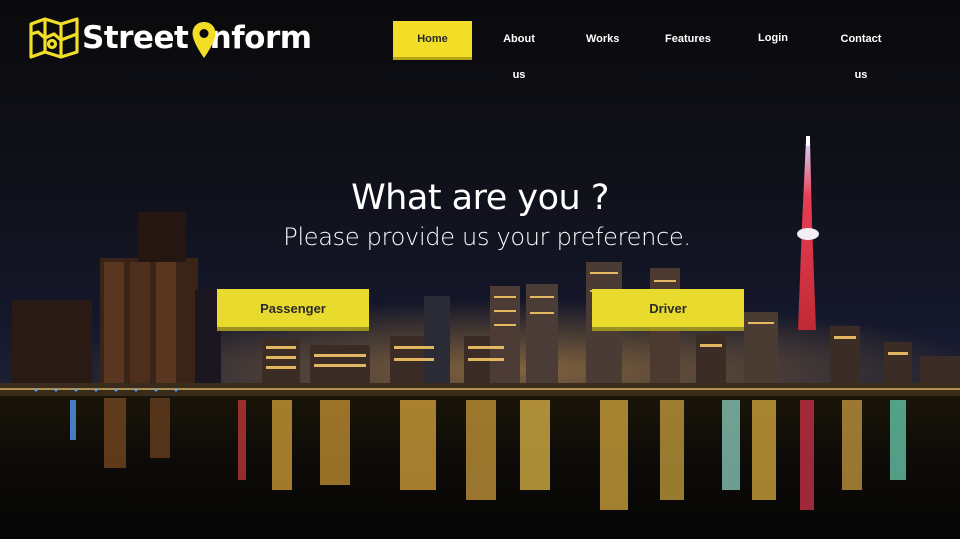 The image size is (960, 539). I want to click on hero-title: What are you ?, so click(480, 198).